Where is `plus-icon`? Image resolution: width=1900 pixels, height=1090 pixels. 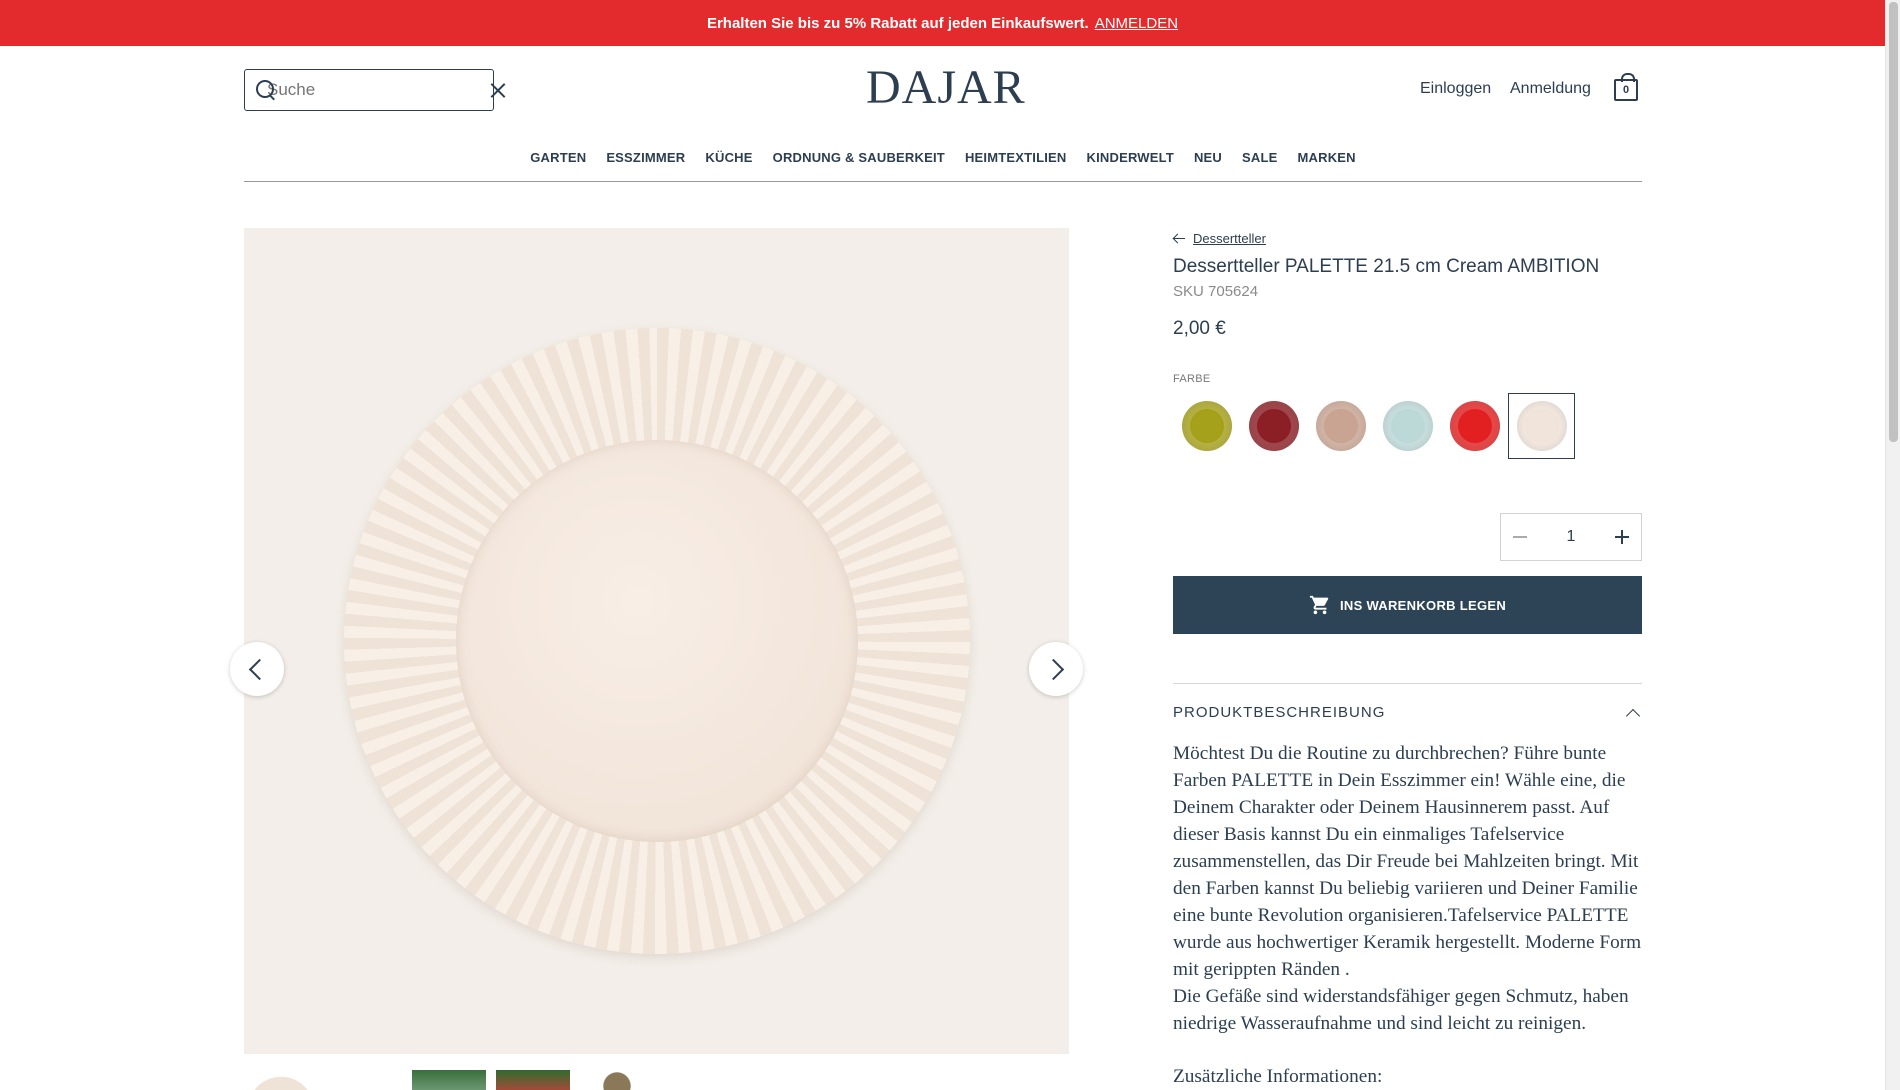 plus-icon is located at coordinates (1622, 537).